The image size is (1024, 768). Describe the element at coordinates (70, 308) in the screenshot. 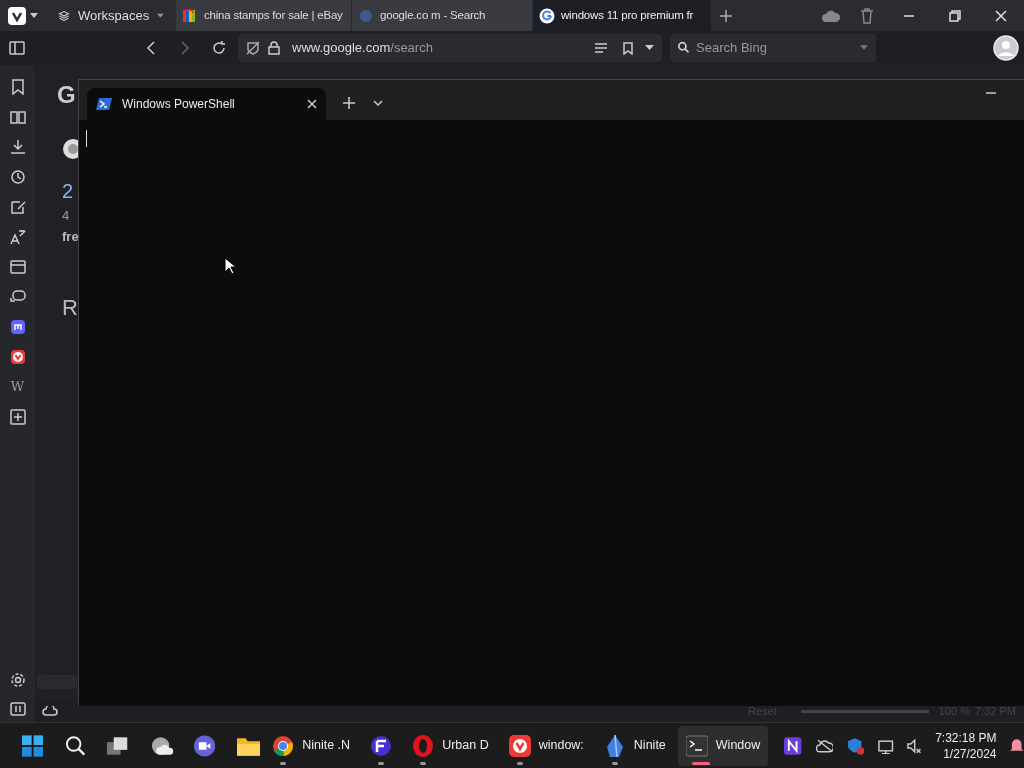

I see `section-heading-fragment: R` at that location.